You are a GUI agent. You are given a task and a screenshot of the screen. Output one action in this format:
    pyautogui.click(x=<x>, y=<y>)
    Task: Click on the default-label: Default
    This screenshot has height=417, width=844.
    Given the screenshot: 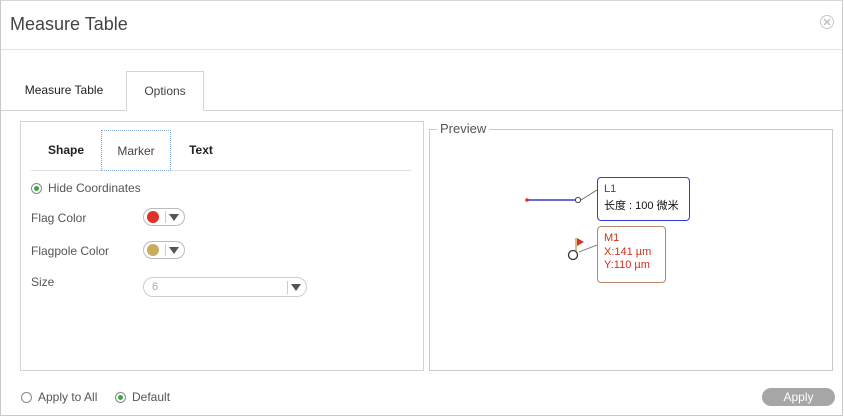 What is the action you would take?
    pyautogui.click(x=151, y=397)
    